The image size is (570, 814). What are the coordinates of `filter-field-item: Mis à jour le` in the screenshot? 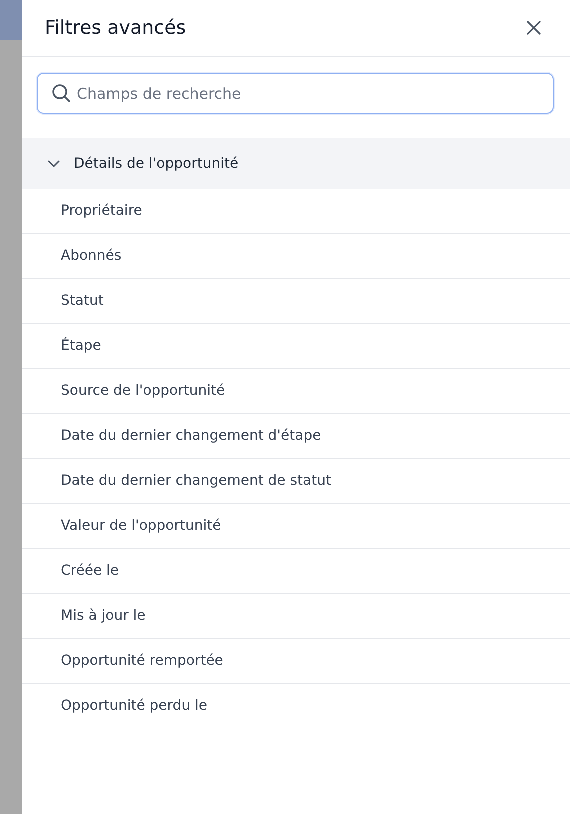 It's located at (296, 616).